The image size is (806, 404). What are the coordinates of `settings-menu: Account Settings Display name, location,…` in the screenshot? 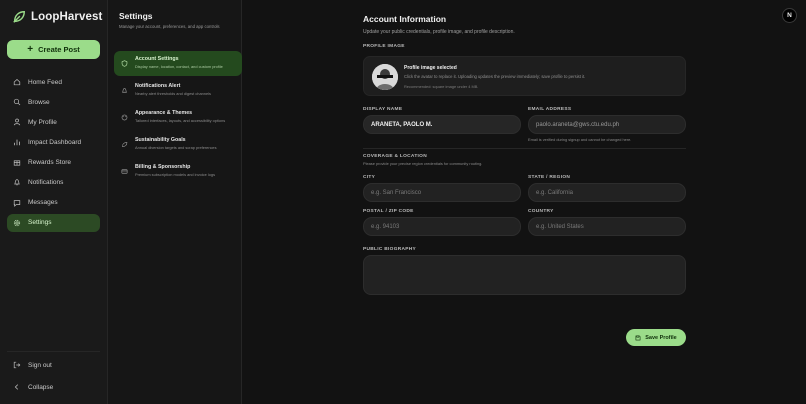 It's located at (178, 118).